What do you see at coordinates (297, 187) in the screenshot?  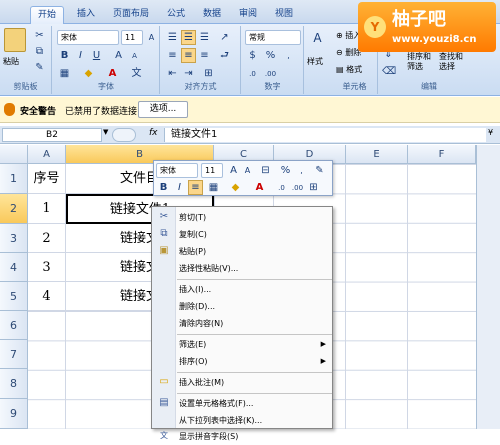 I see `mini-decrease-decimal-icon: .00` at bounding box center [297, 187].